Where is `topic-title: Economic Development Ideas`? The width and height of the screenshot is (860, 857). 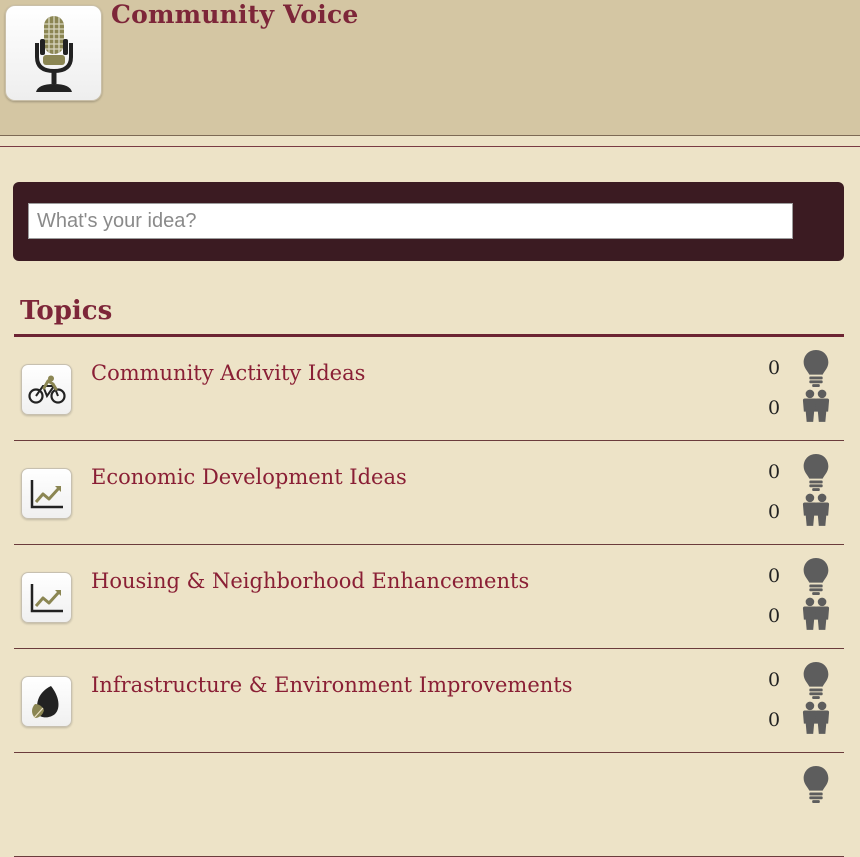
topic-title: Economic Development Ideas is located at coordinates (249, 477).